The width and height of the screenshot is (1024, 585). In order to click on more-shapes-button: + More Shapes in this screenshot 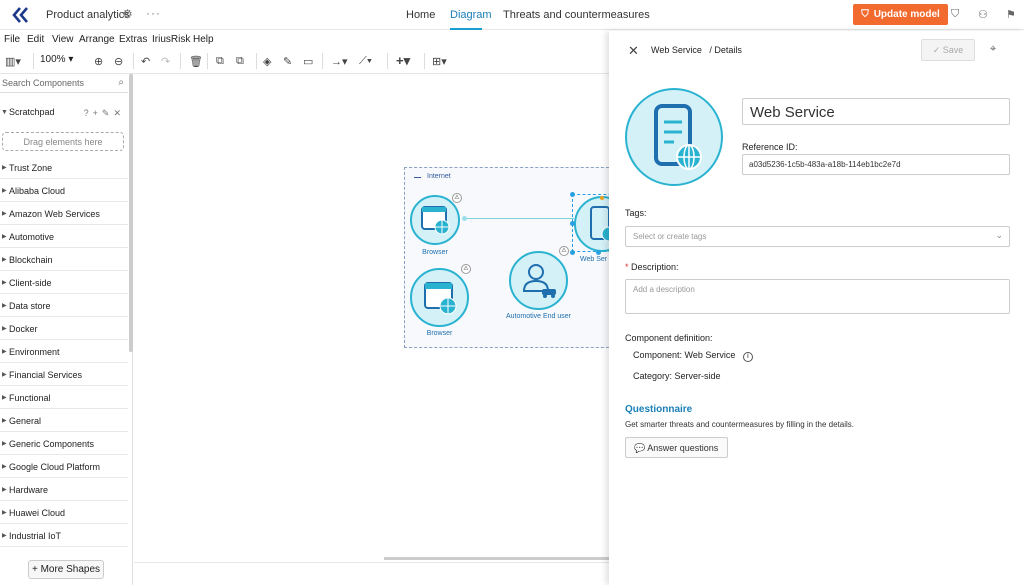, I will do `click(66, 569)`.